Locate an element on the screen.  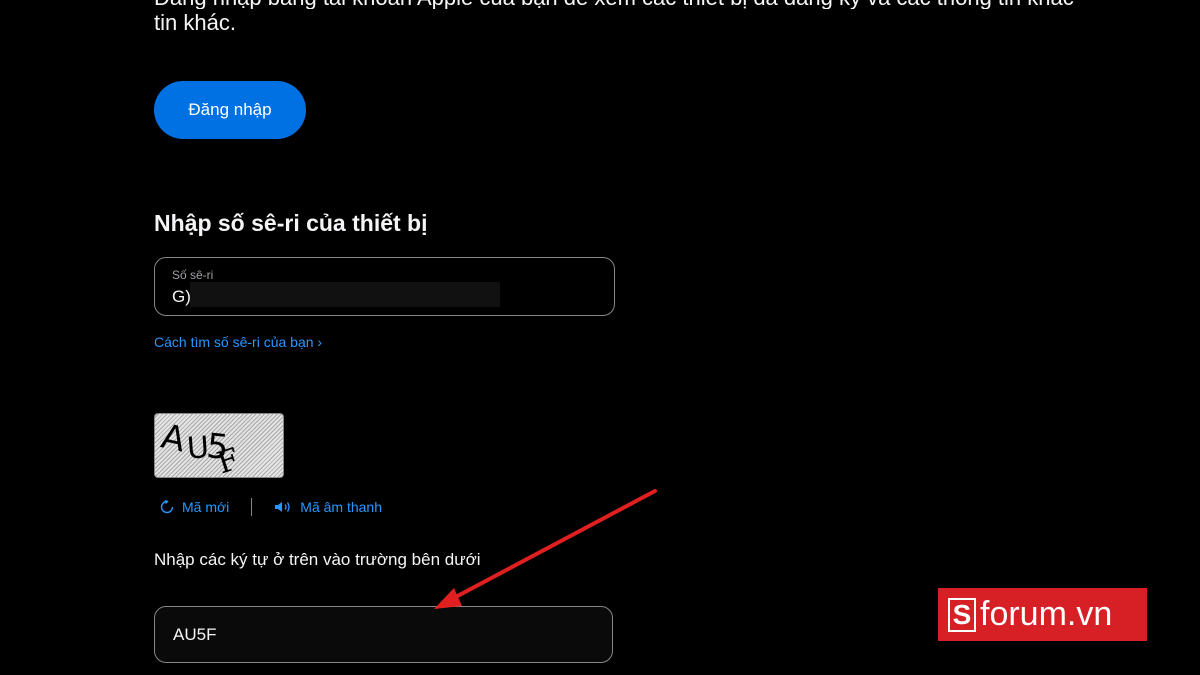
serial-section-title: Nhập số sê-ri của thiết bị is located at coordinates (291, 223).